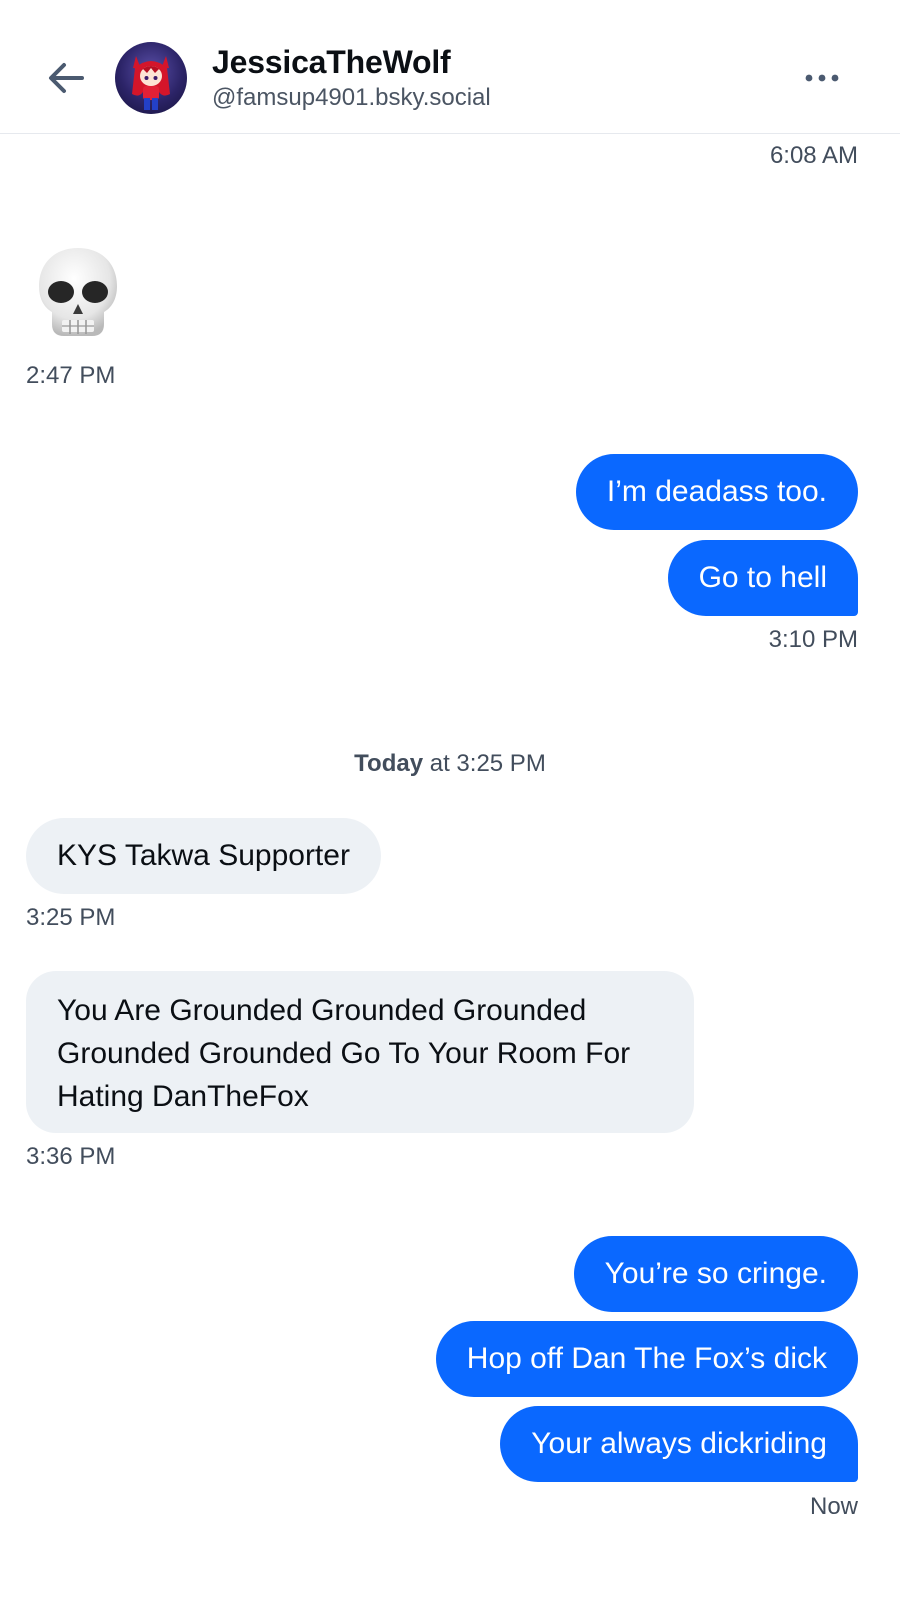 This screenshot has width=900, height=1598. I want to click on message-timestamp: 6:08 AM, so click(813, 155).